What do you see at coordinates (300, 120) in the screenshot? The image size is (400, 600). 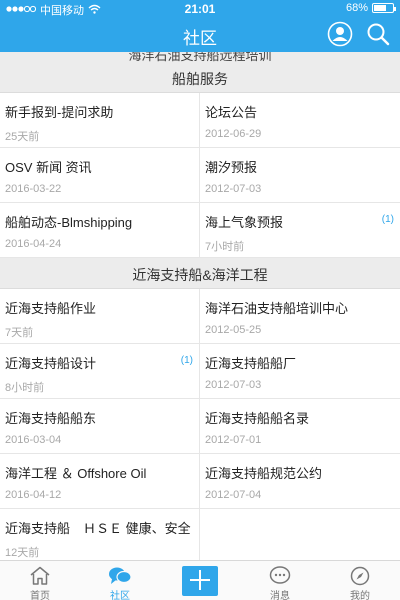 I see `forum-item: 论坛公告 2012-06-29` at bounding box center [300, 120].